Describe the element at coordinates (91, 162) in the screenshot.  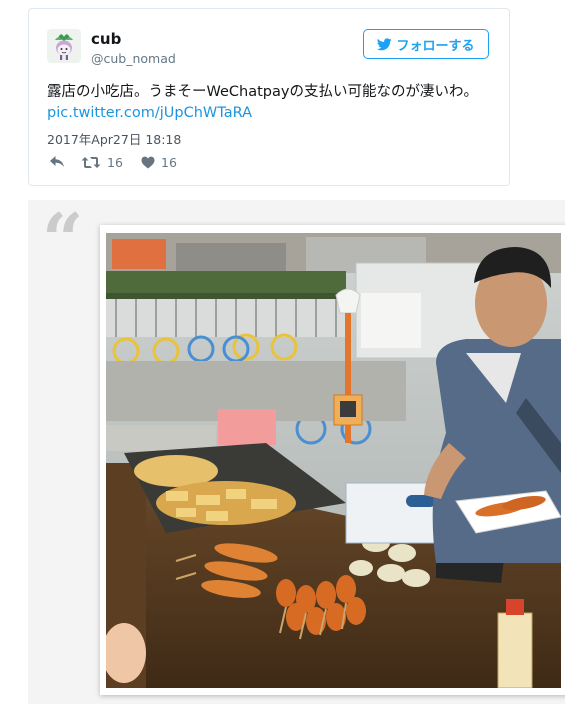
I see `retweet-icon` at that location.